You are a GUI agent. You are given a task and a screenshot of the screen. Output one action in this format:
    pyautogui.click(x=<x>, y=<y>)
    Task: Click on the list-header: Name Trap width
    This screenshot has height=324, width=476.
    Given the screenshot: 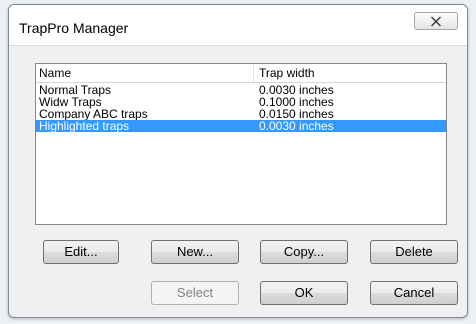 What is the action you would take?
    pyautogui.click(x=241, y=73)
    